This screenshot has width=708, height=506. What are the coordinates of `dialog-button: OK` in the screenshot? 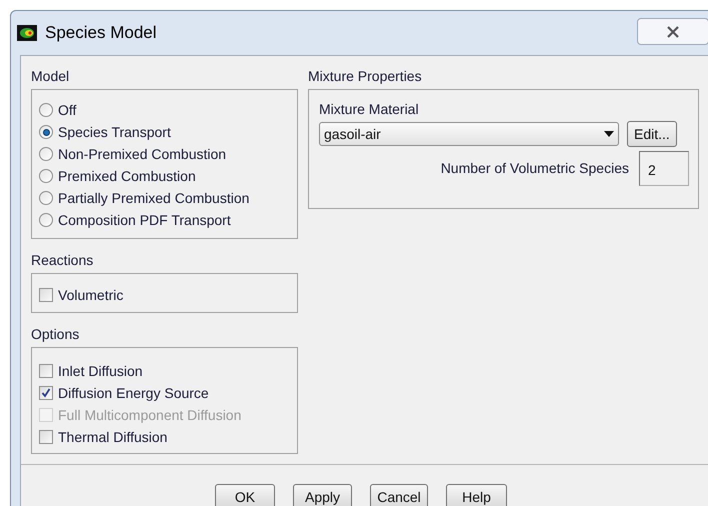 It's located at (245, 495).